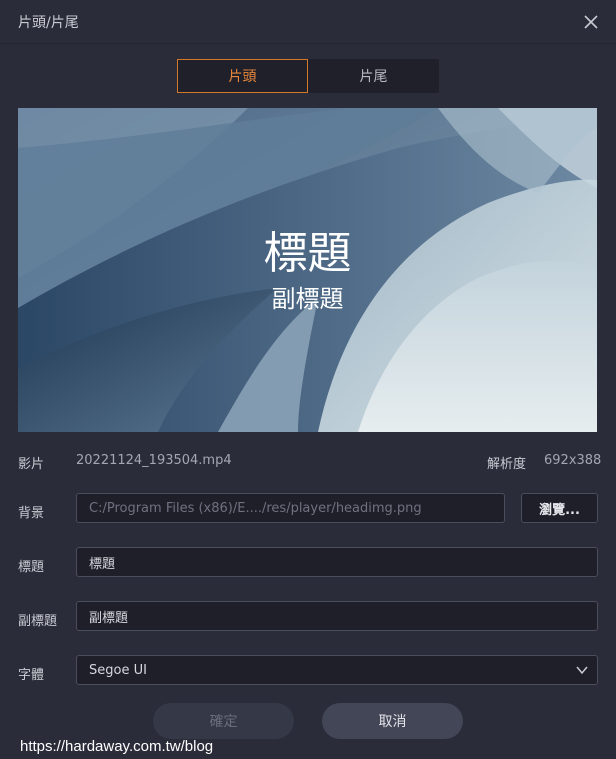 The width and height of the screenshot is (616, 759). Describe the element at coordinates (373, 76) in the screenshot. I see `tab-outro: 片尾` at that location.